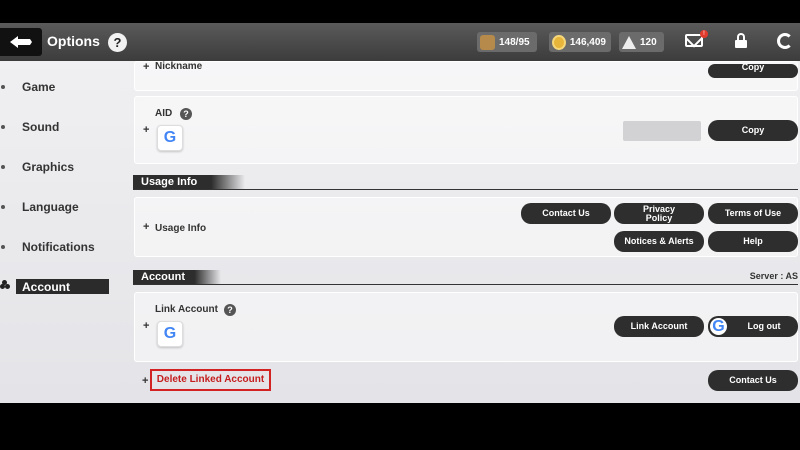 Image resolution: width=800 pixels, height=450 pixels. I want to click on nickname-label: Nickname, so click(179, 66).